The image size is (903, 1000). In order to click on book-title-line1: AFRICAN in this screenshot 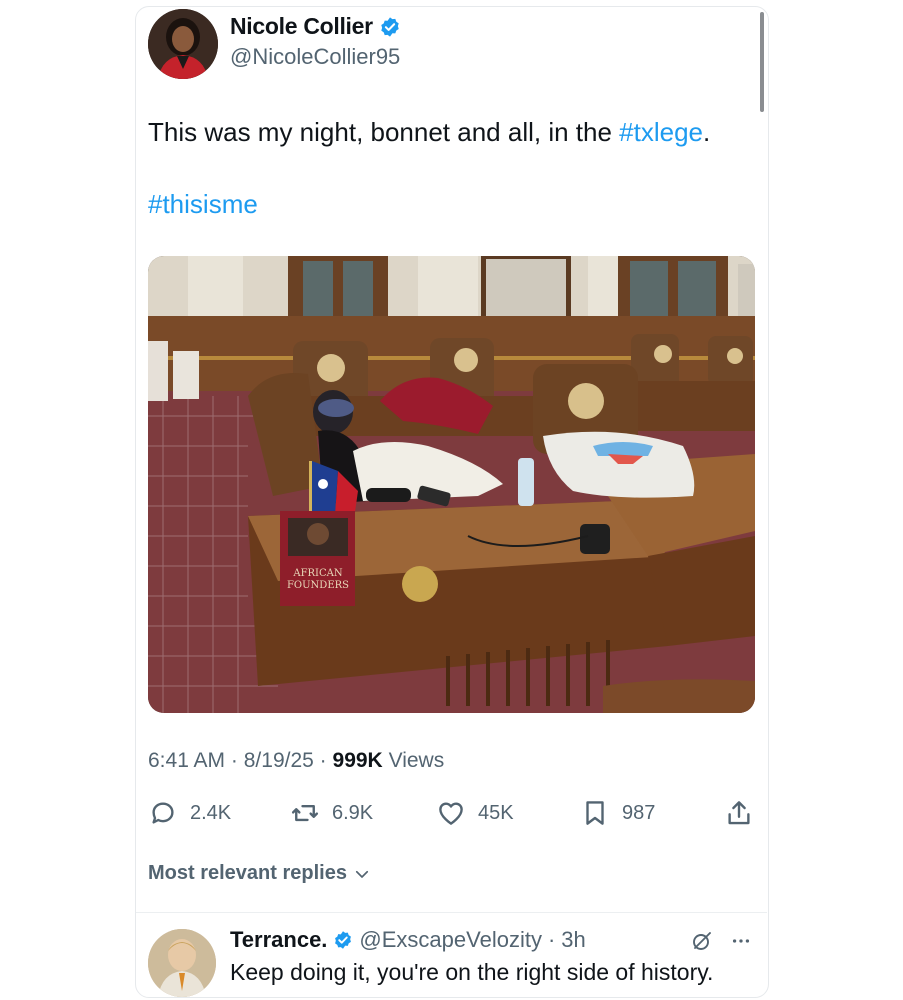, I will do `click(317, 573)`.